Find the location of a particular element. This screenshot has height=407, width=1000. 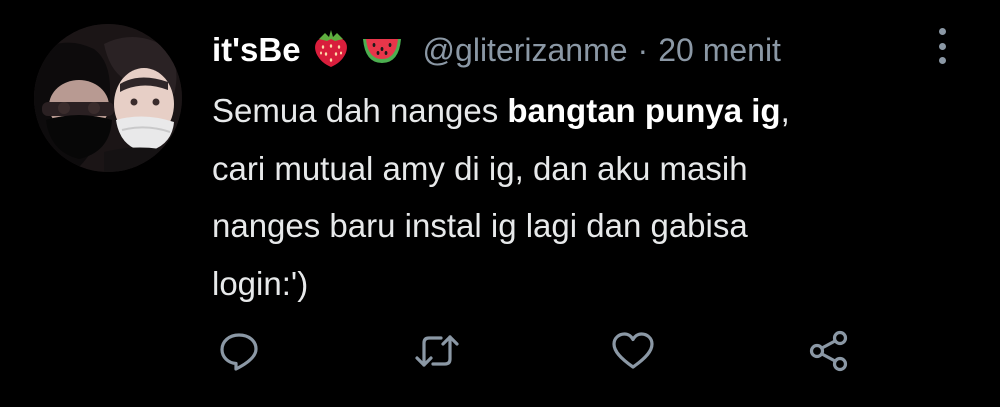

user-handle: @gliterizanme is located at coordinates (525, 50).